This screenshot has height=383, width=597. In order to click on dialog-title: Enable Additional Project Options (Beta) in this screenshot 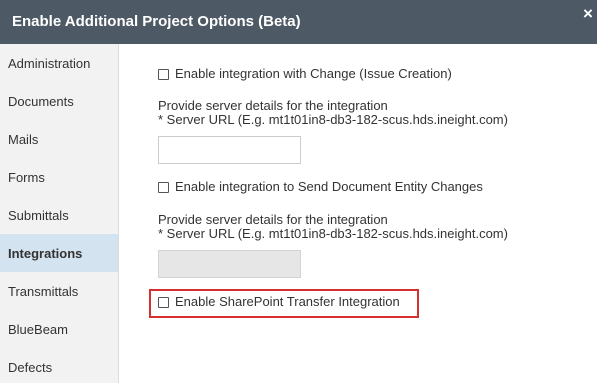, I will do `click(156, 21)`.